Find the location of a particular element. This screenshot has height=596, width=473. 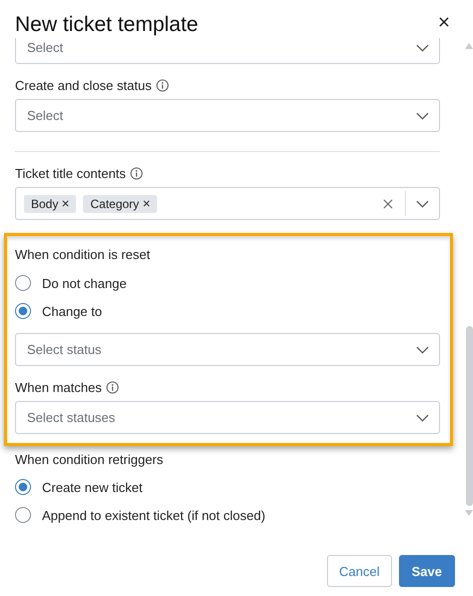

field-label: Ticket title contents is located at coordinates (70, 173).